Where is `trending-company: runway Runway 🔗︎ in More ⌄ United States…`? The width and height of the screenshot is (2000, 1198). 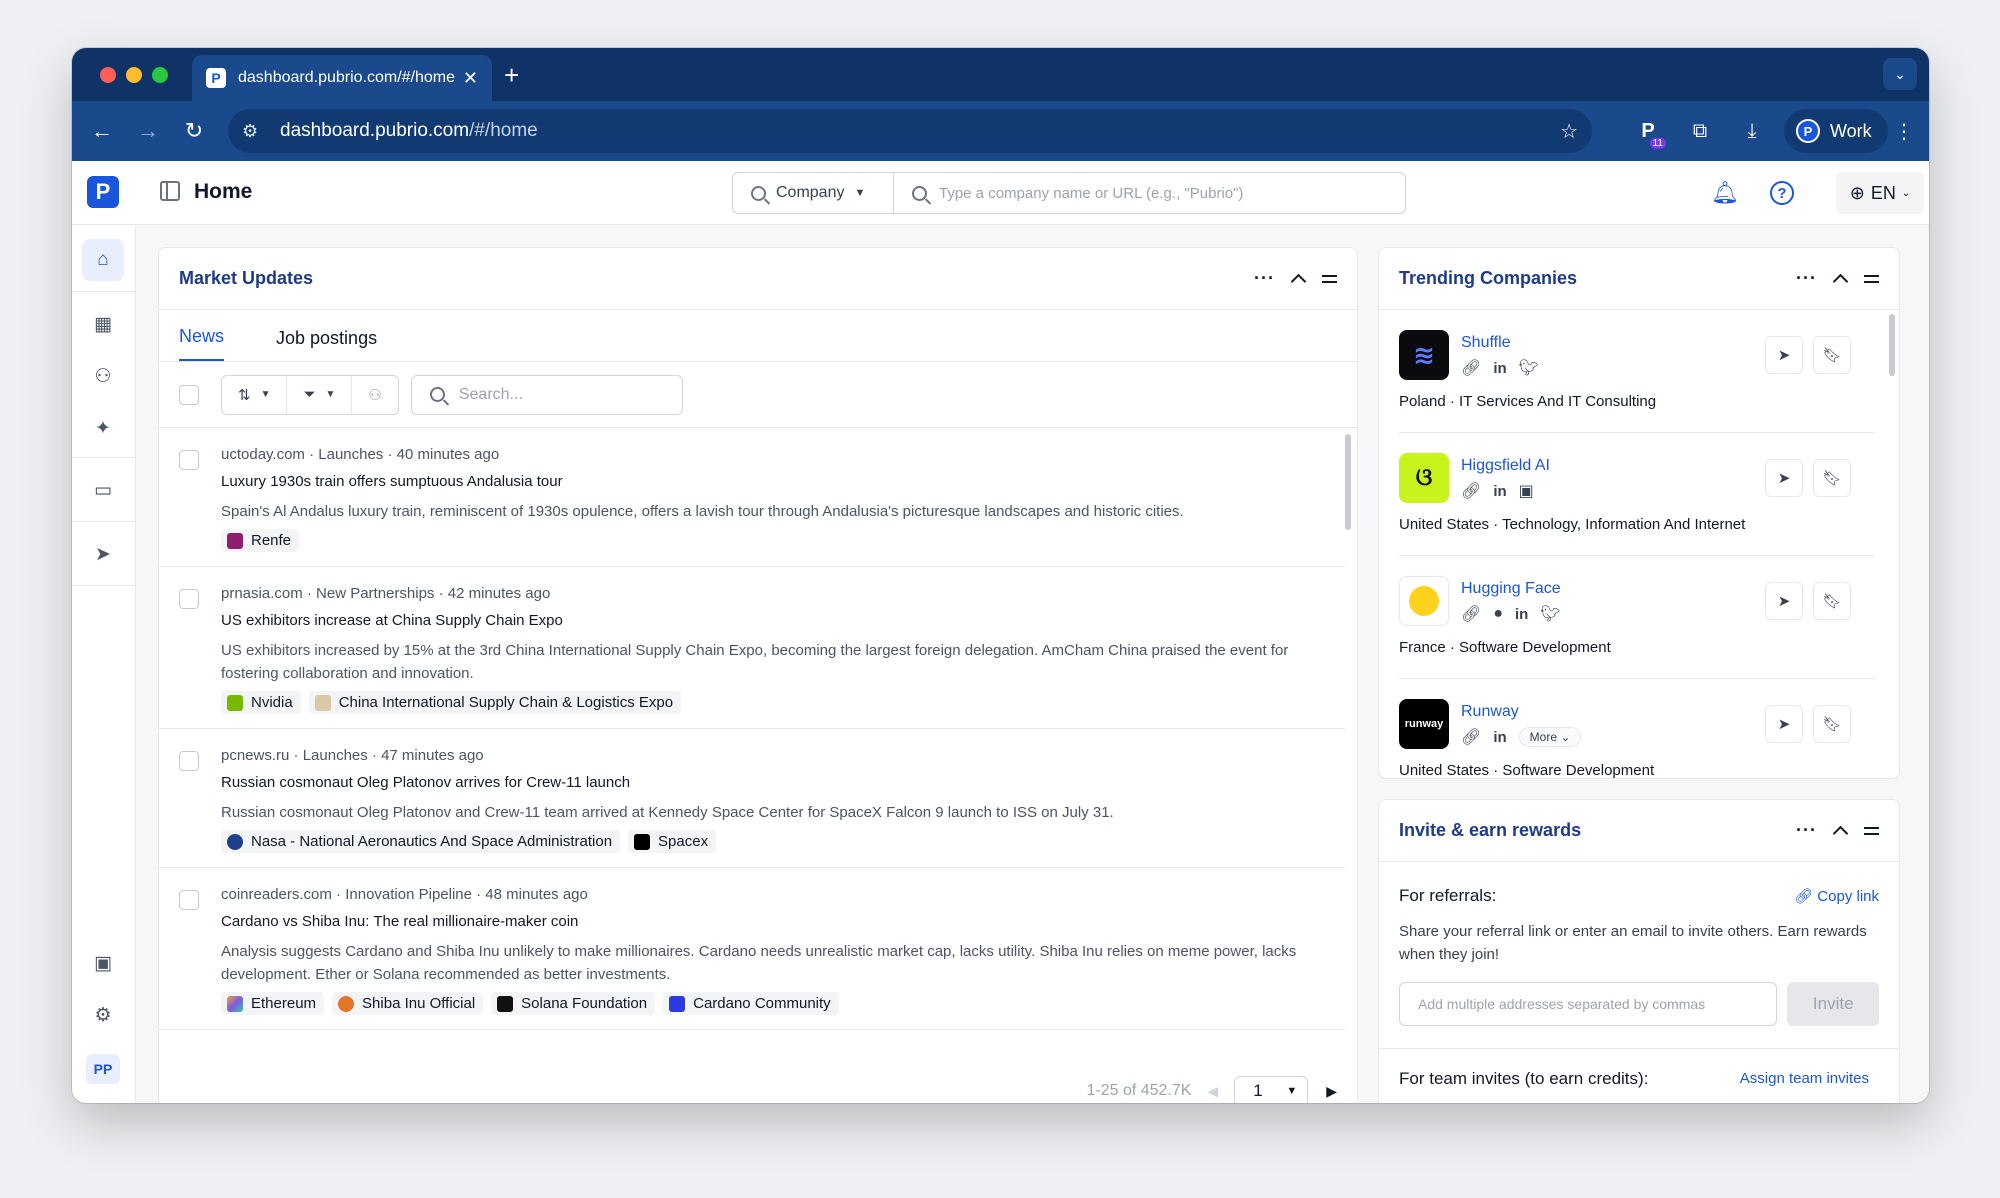
trending-company: runway Runway 🔗︎ in More ⌄ United States… is located at coordinates (1637, 728).